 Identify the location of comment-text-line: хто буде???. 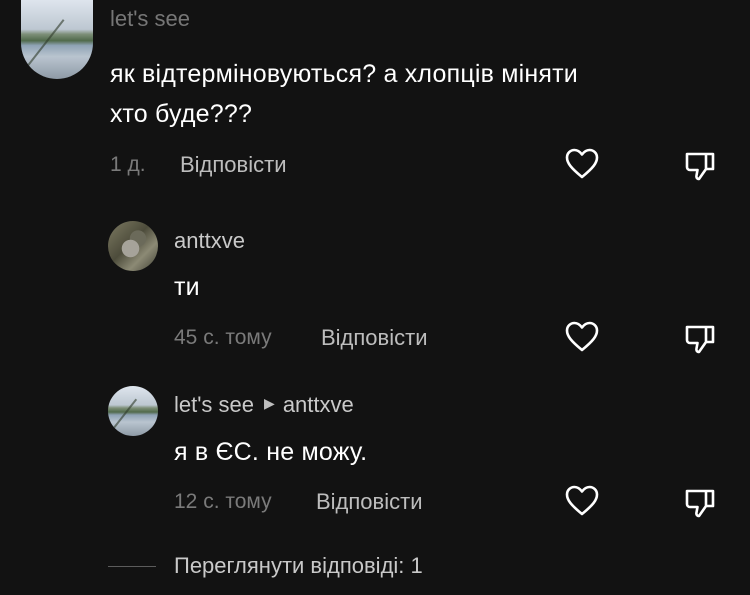
(181, 114).